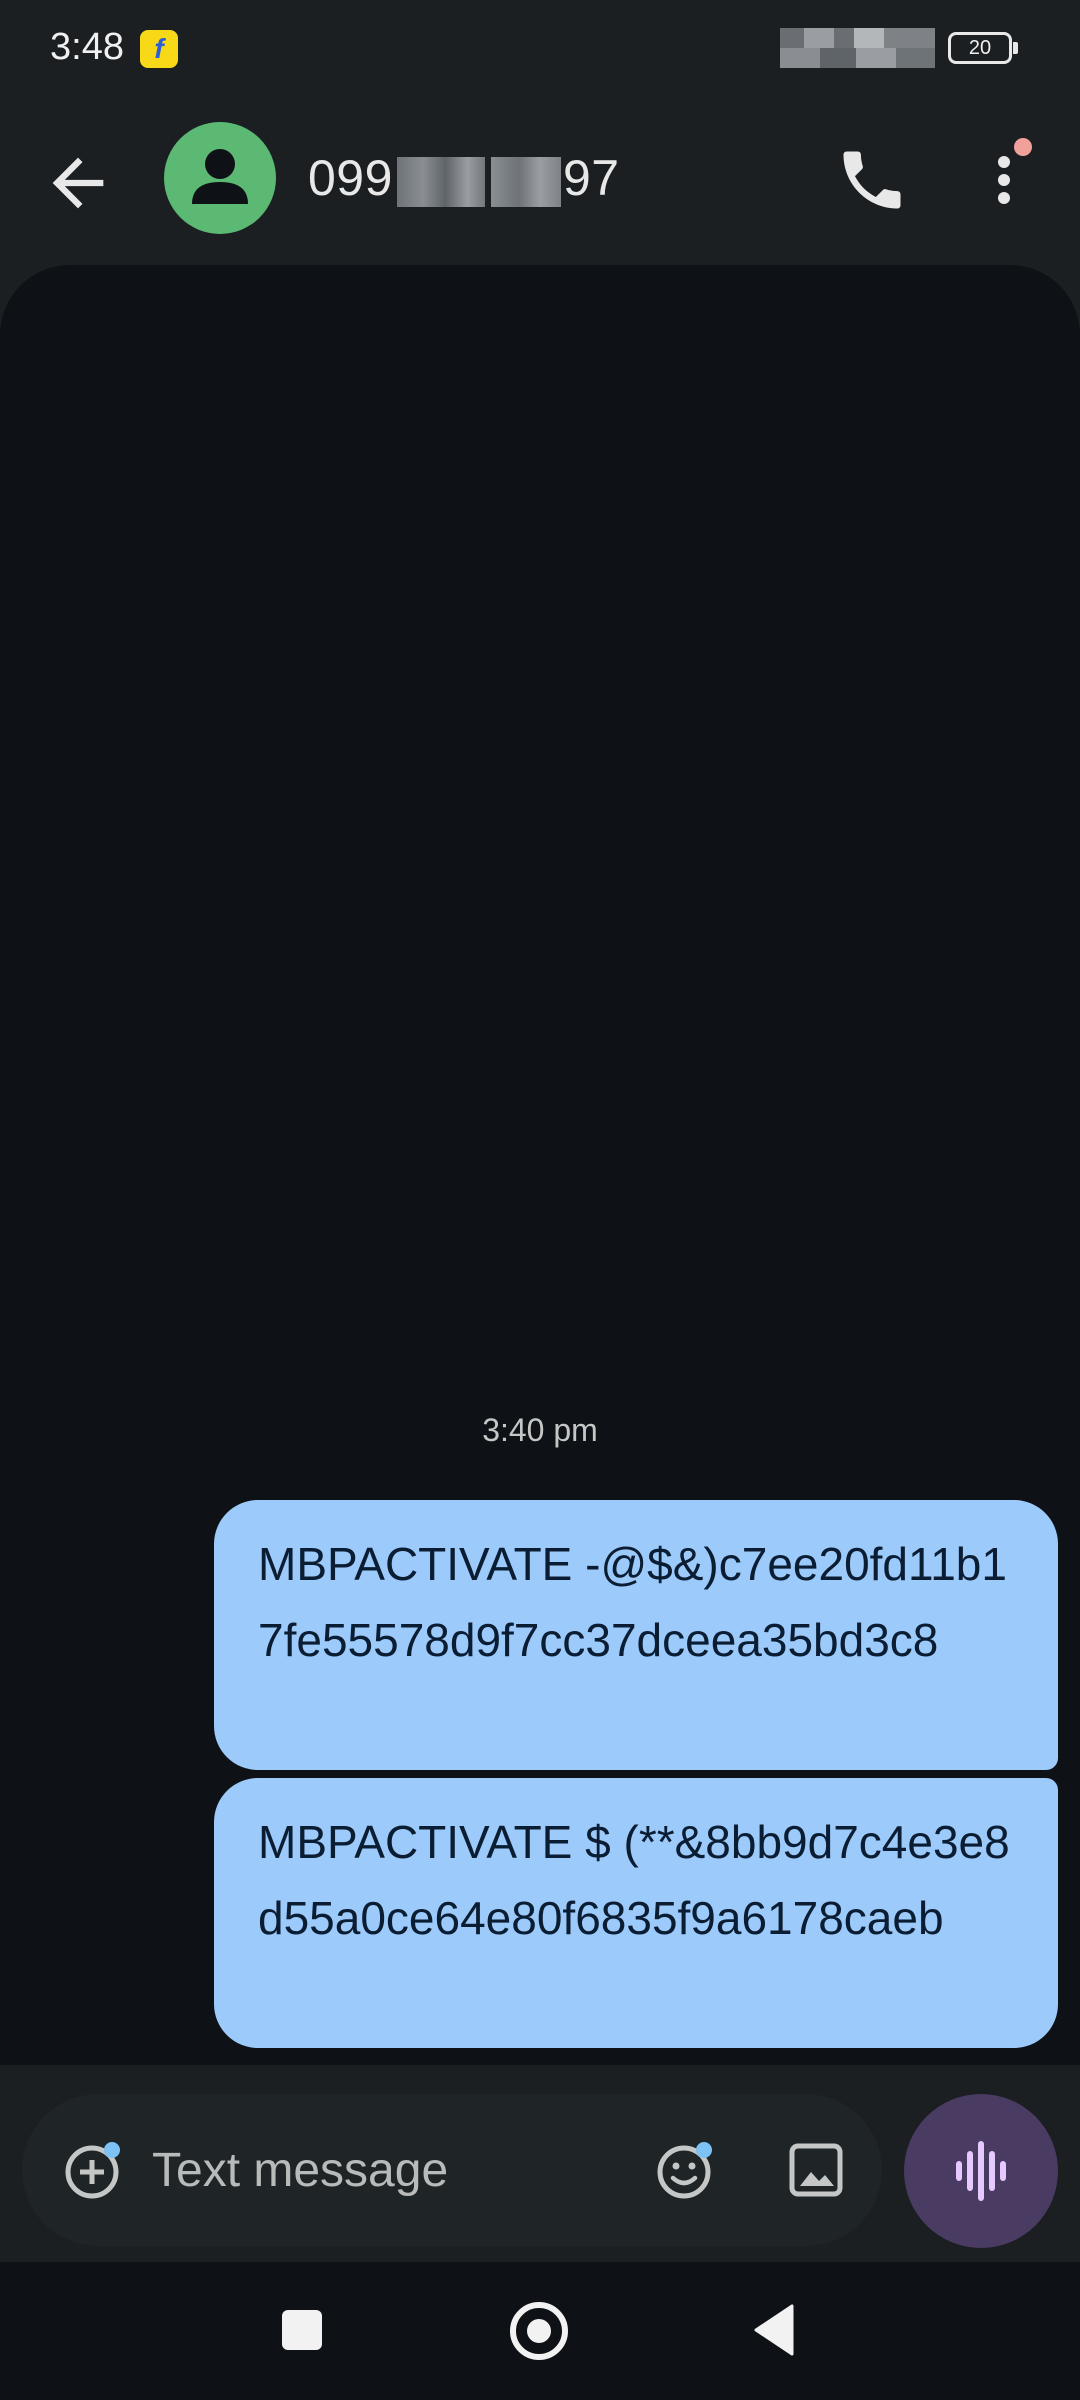 Image resolution: width=1080 pixels, height=2400 pixels. I want to click on signal-icons-blurred, so click(857, 48).